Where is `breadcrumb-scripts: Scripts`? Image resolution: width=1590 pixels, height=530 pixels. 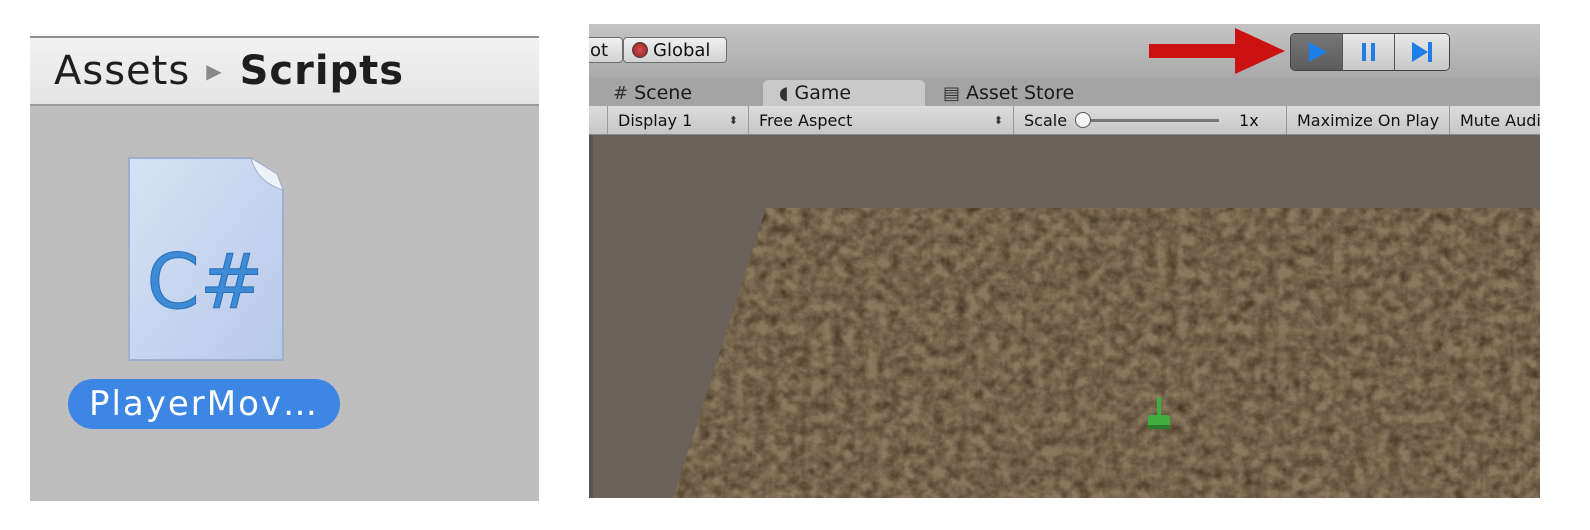 breadcrumb-scripts: Scripts is located at coordinates (322, 71).